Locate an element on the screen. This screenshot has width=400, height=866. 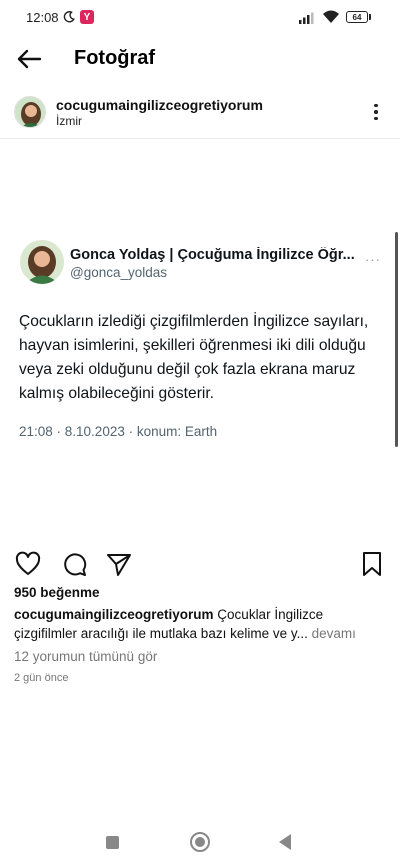
bookmark-icon is located at coordinates (372, 564).